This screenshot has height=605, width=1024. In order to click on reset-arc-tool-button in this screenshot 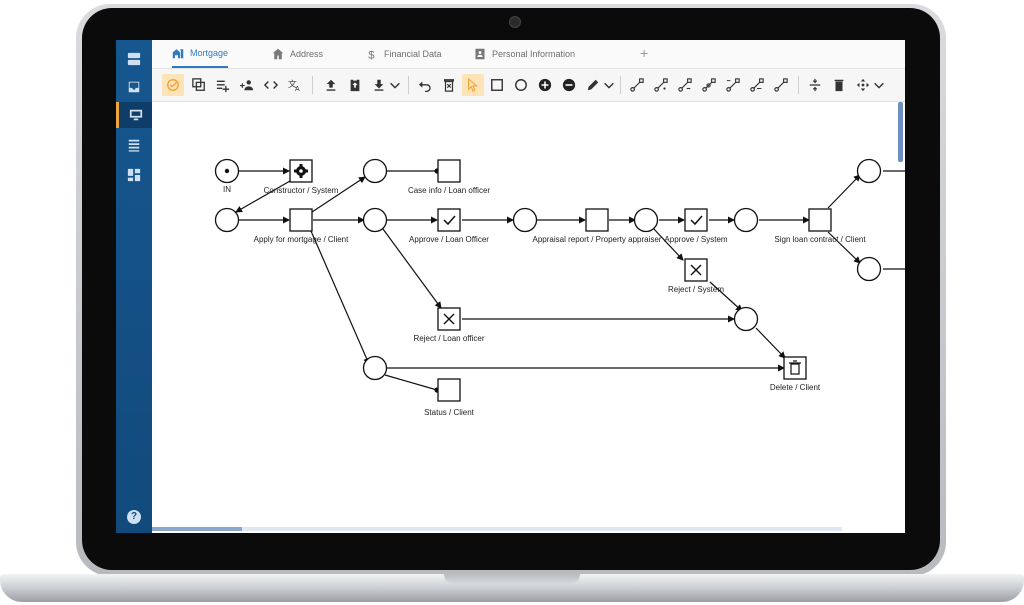, I will do `click(685, 85)`.